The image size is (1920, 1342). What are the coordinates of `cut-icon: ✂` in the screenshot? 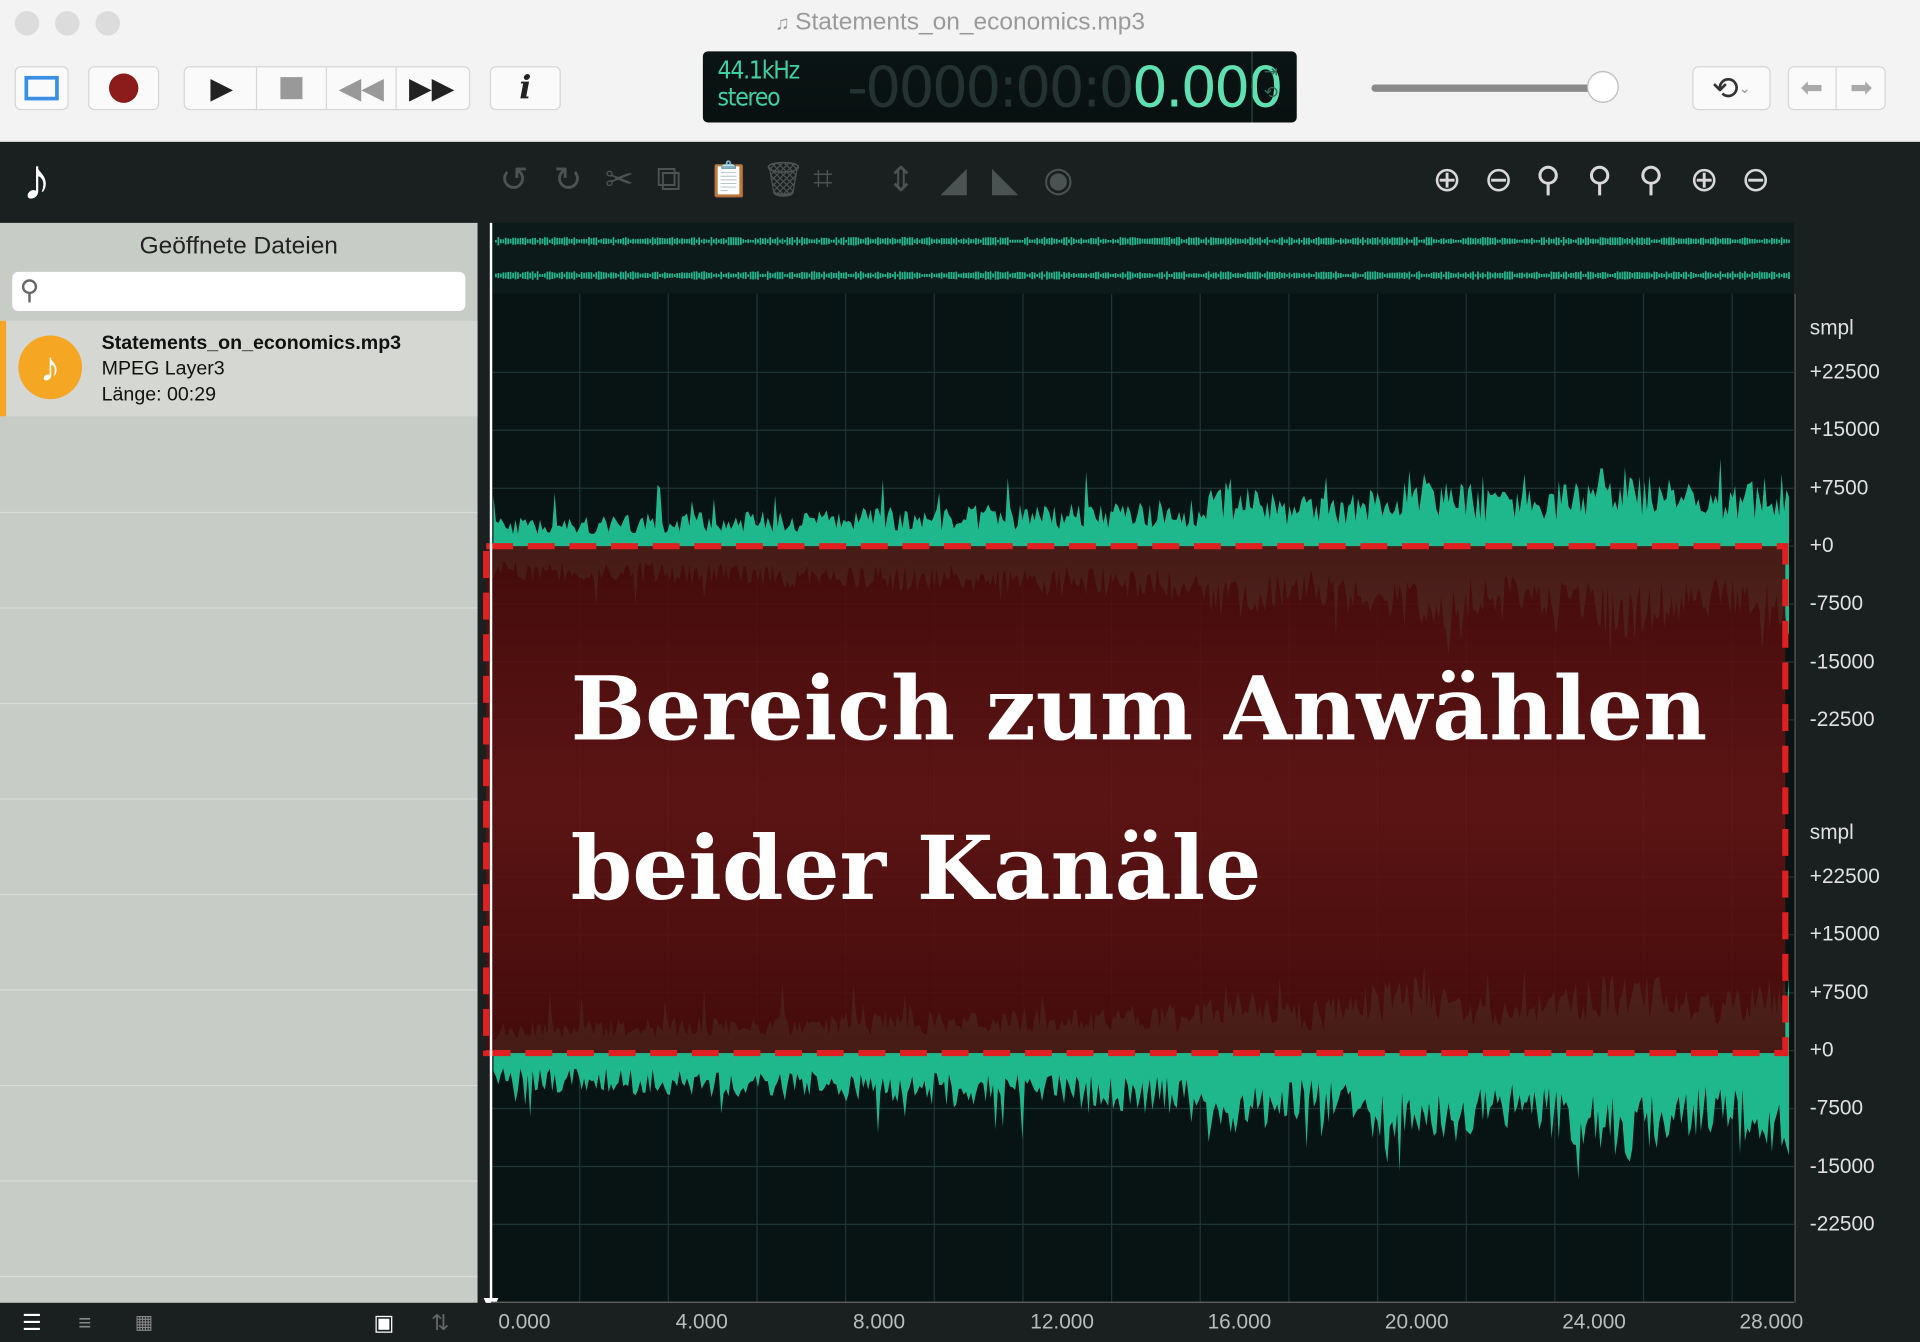 It's located at (619, 179).